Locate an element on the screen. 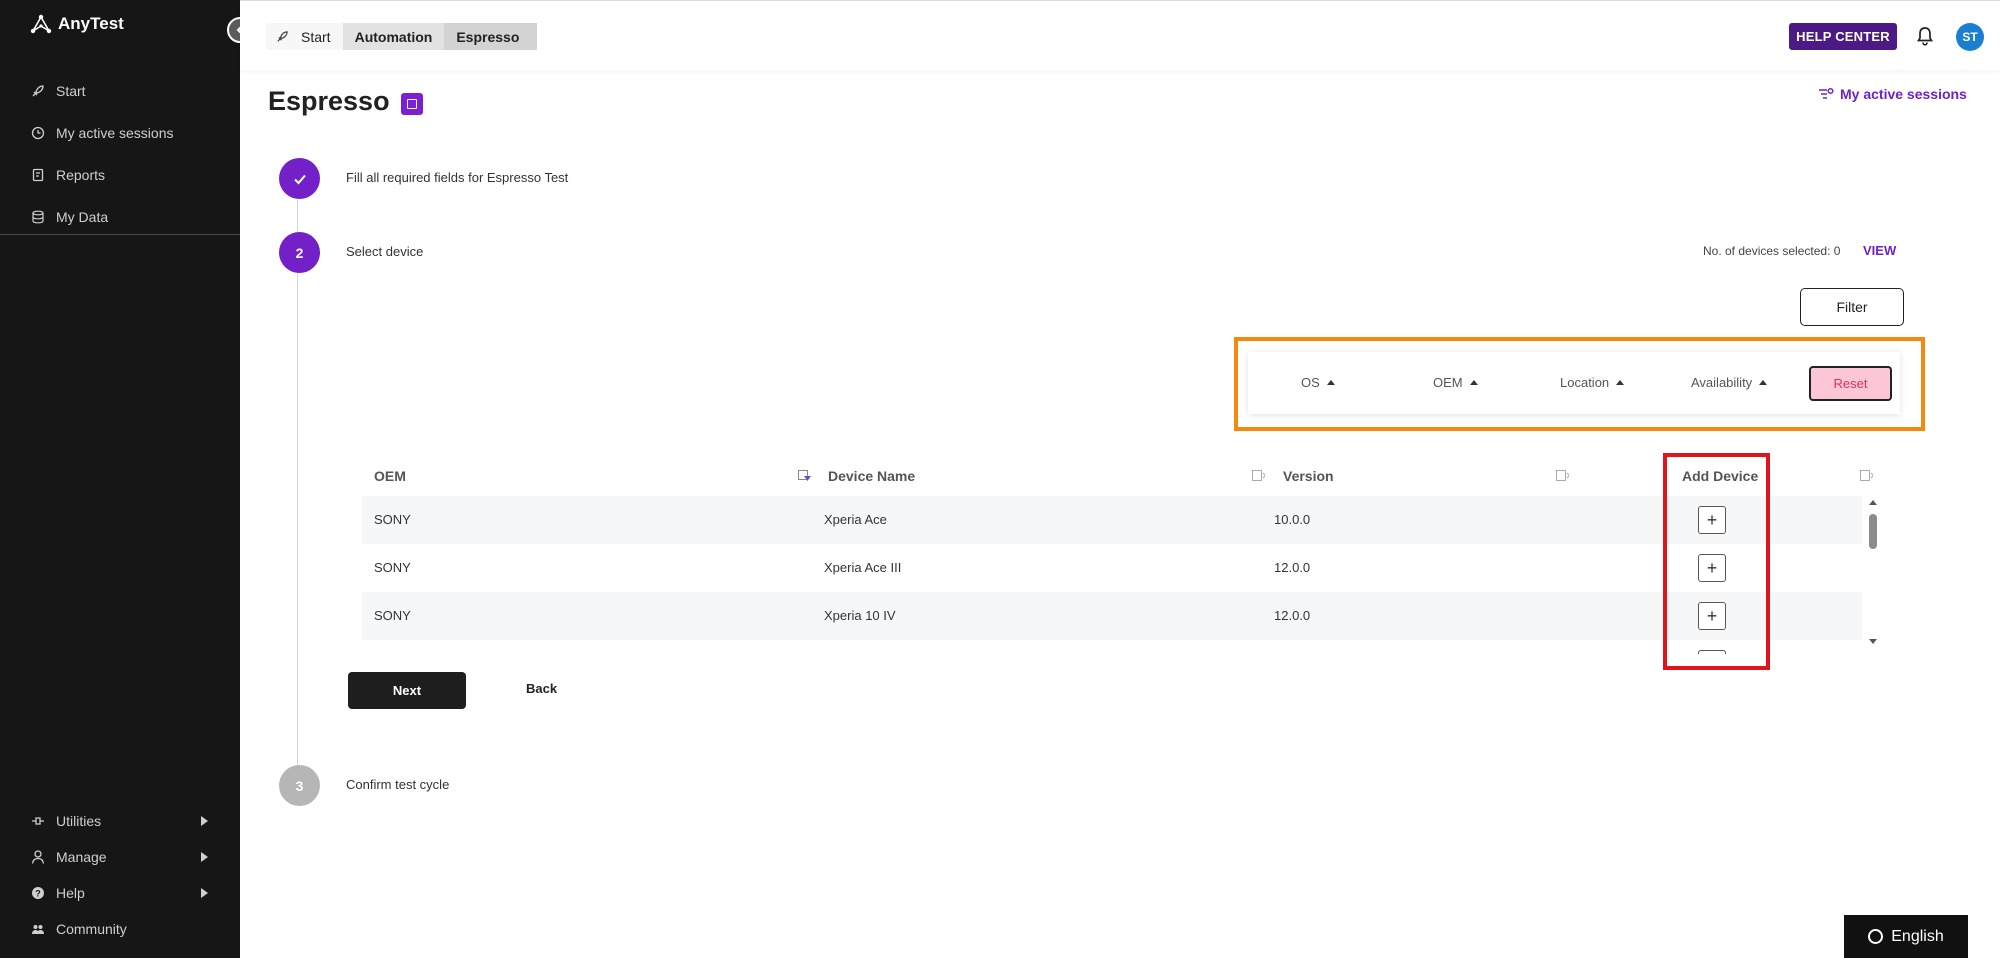  add-device-column-highlight is located at coordinates (1716, 561).